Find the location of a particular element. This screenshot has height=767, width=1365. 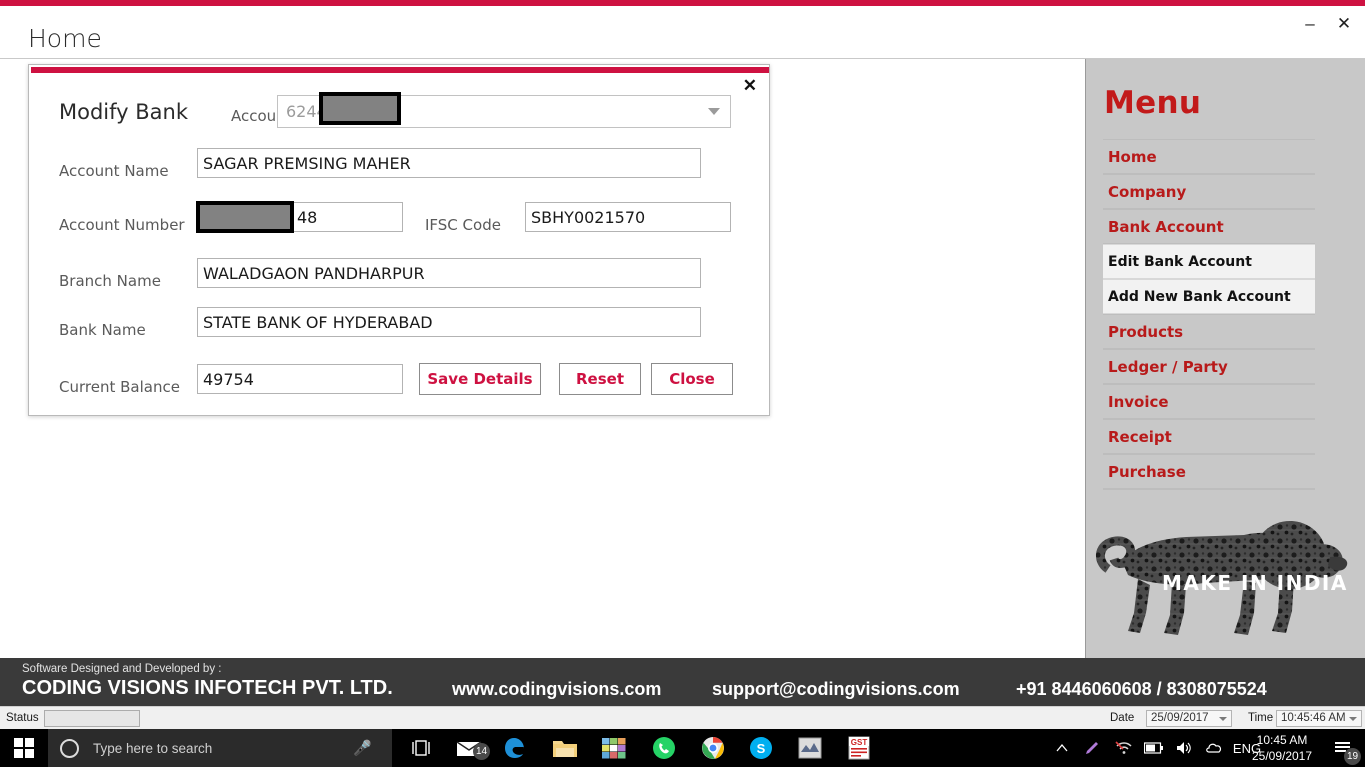

start-button is located at coordinates (24, 748).